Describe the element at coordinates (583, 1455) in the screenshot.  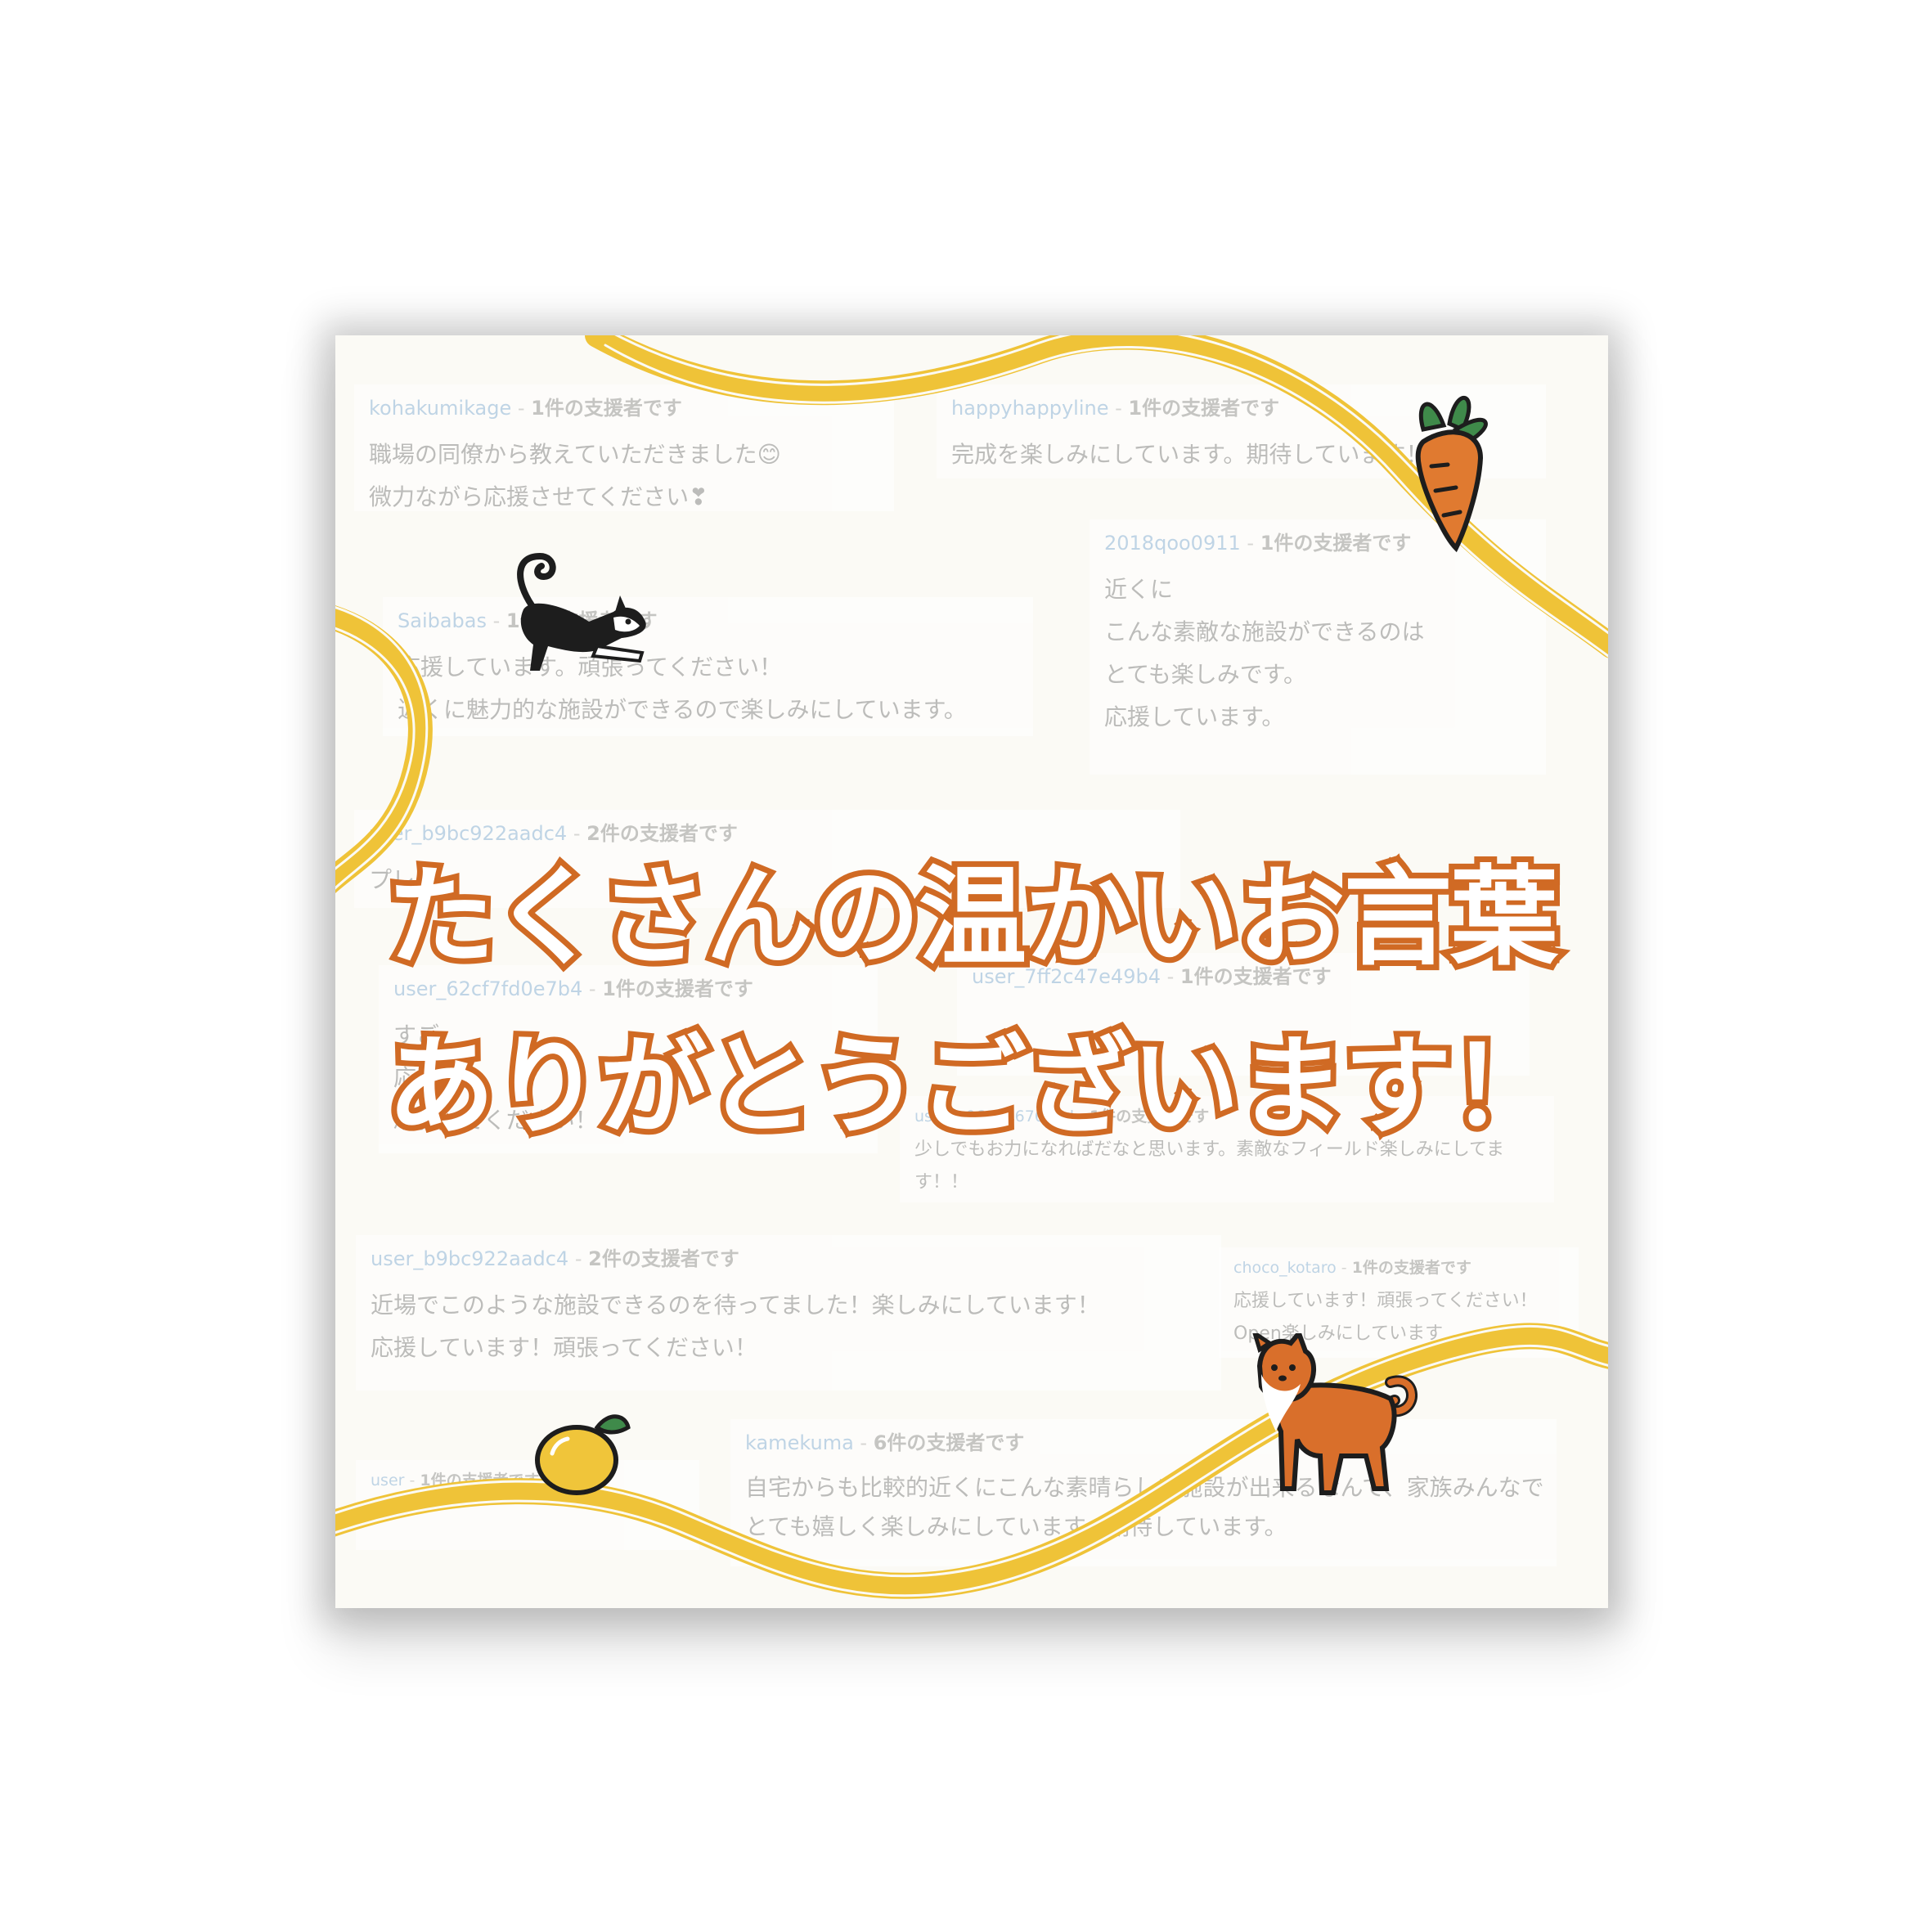
I see `lemon-icon` at that location.